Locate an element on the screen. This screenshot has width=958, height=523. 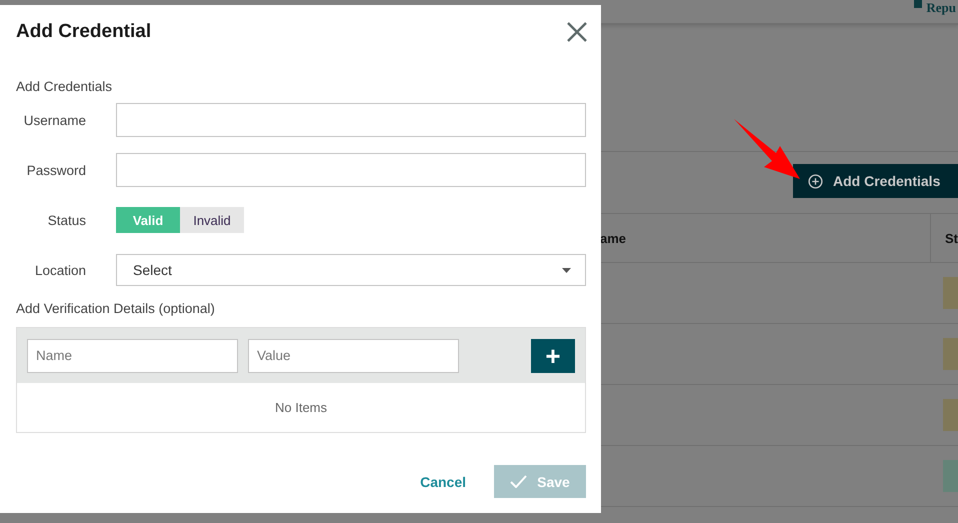
empty-message: No Items is located at coordinates (300, 407).